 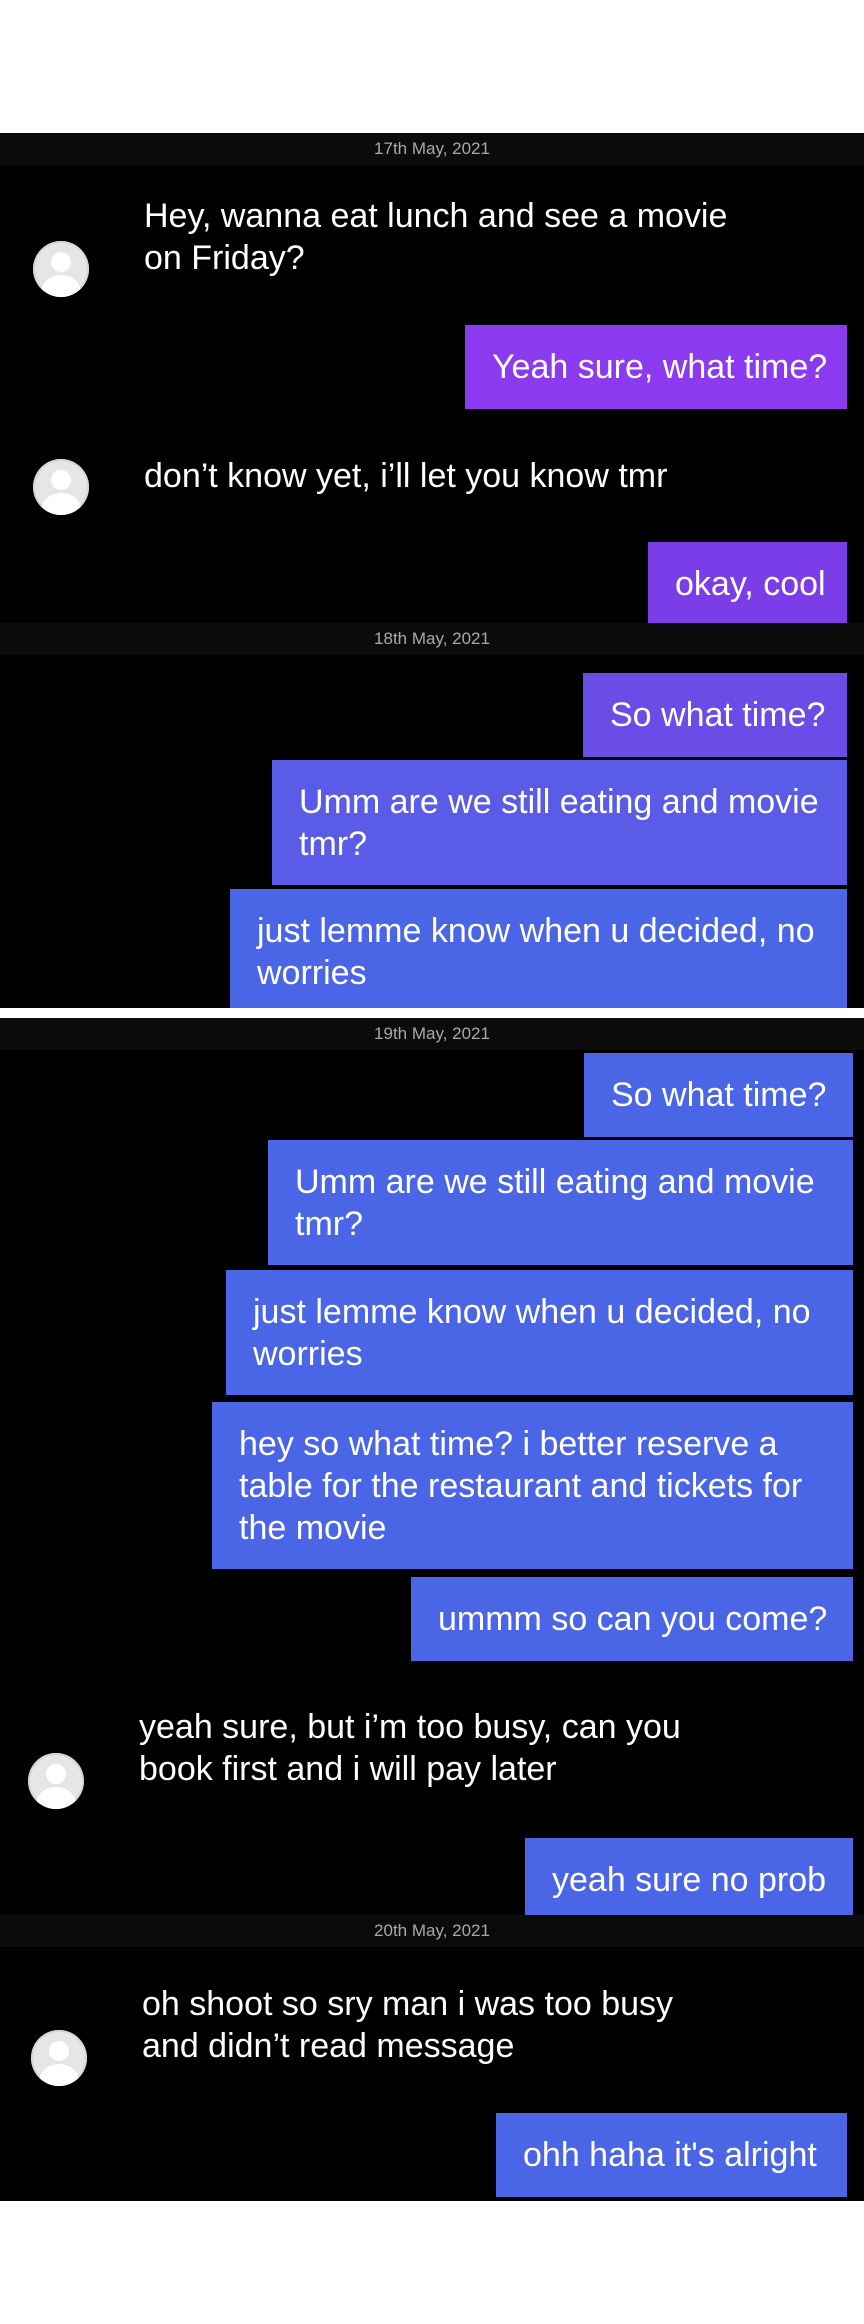 I want to click on message-text-line: table for the restaurant and tickets for, so click(x=521, y=1486).